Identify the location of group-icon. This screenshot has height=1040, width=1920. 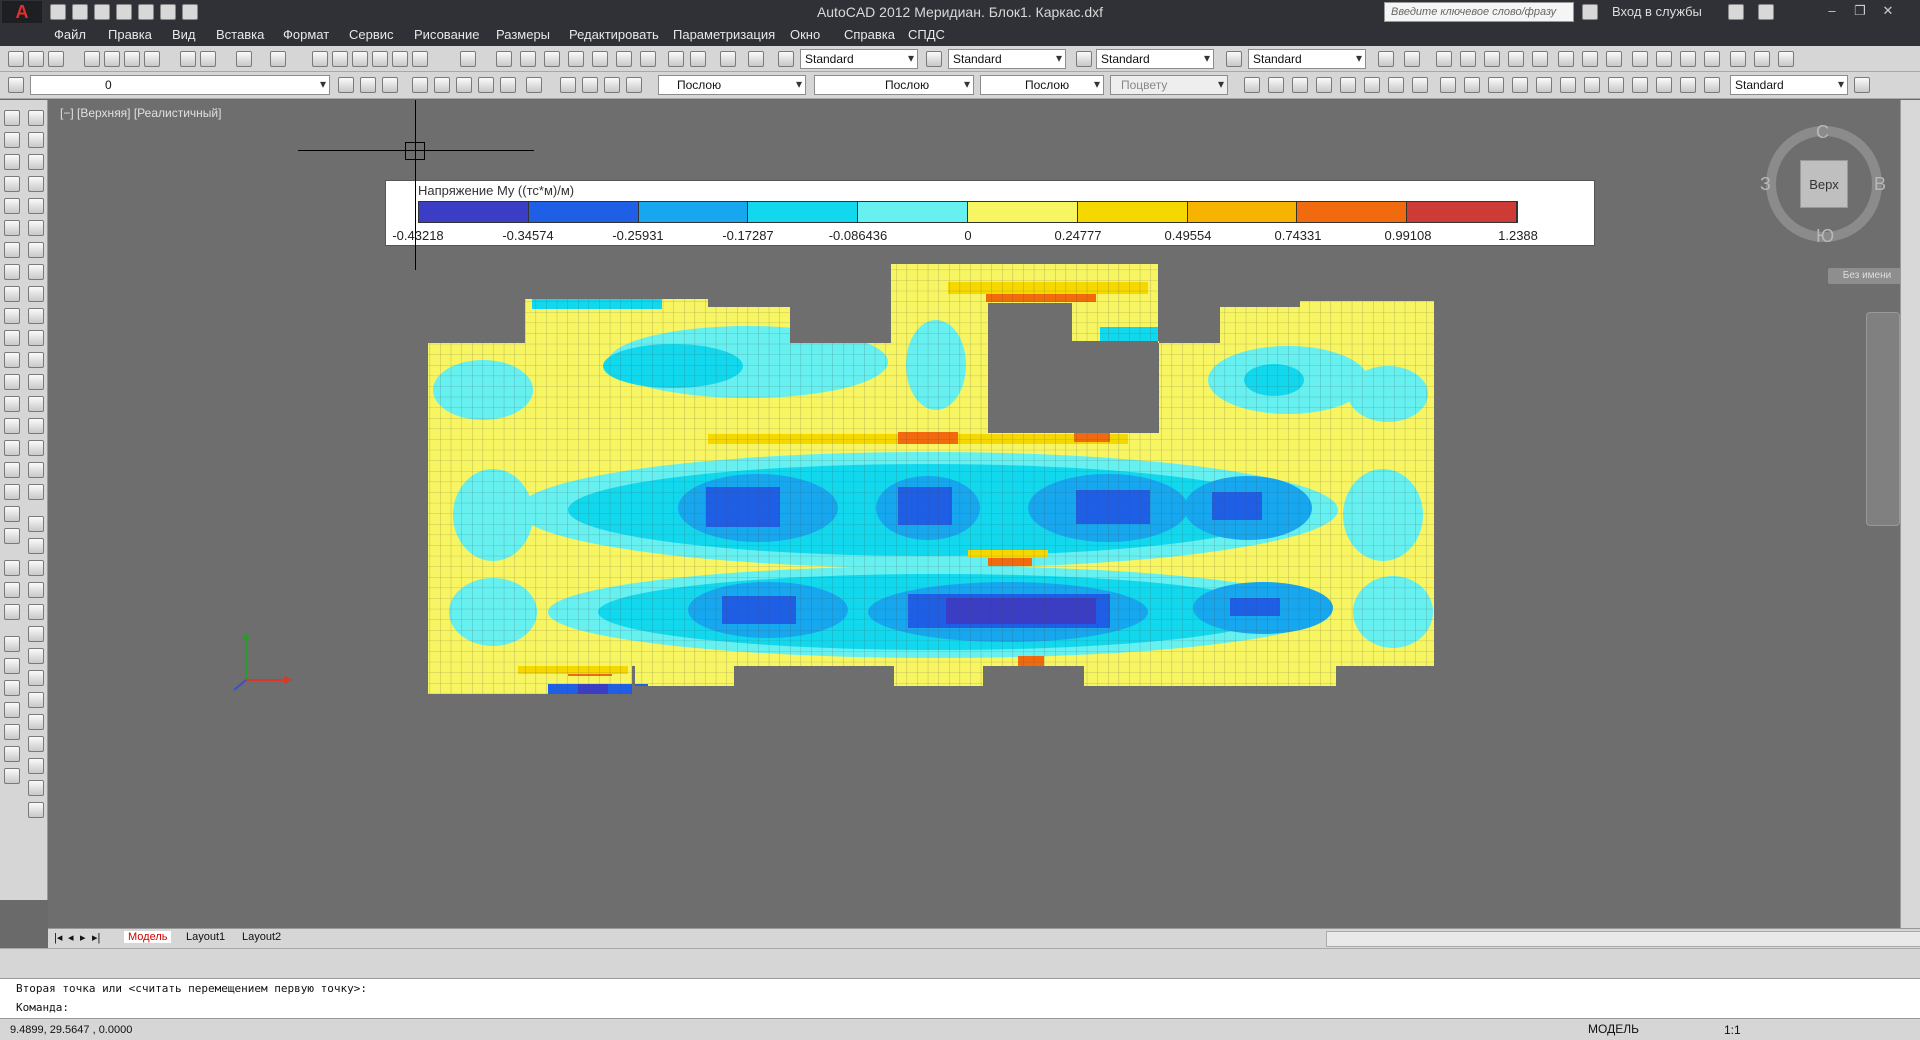
(12, 568).